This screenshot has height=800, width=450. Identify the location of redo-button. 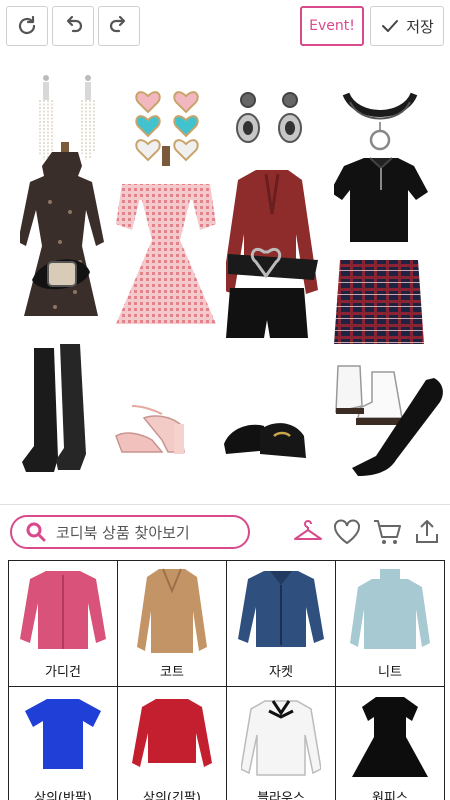
(119, 26).